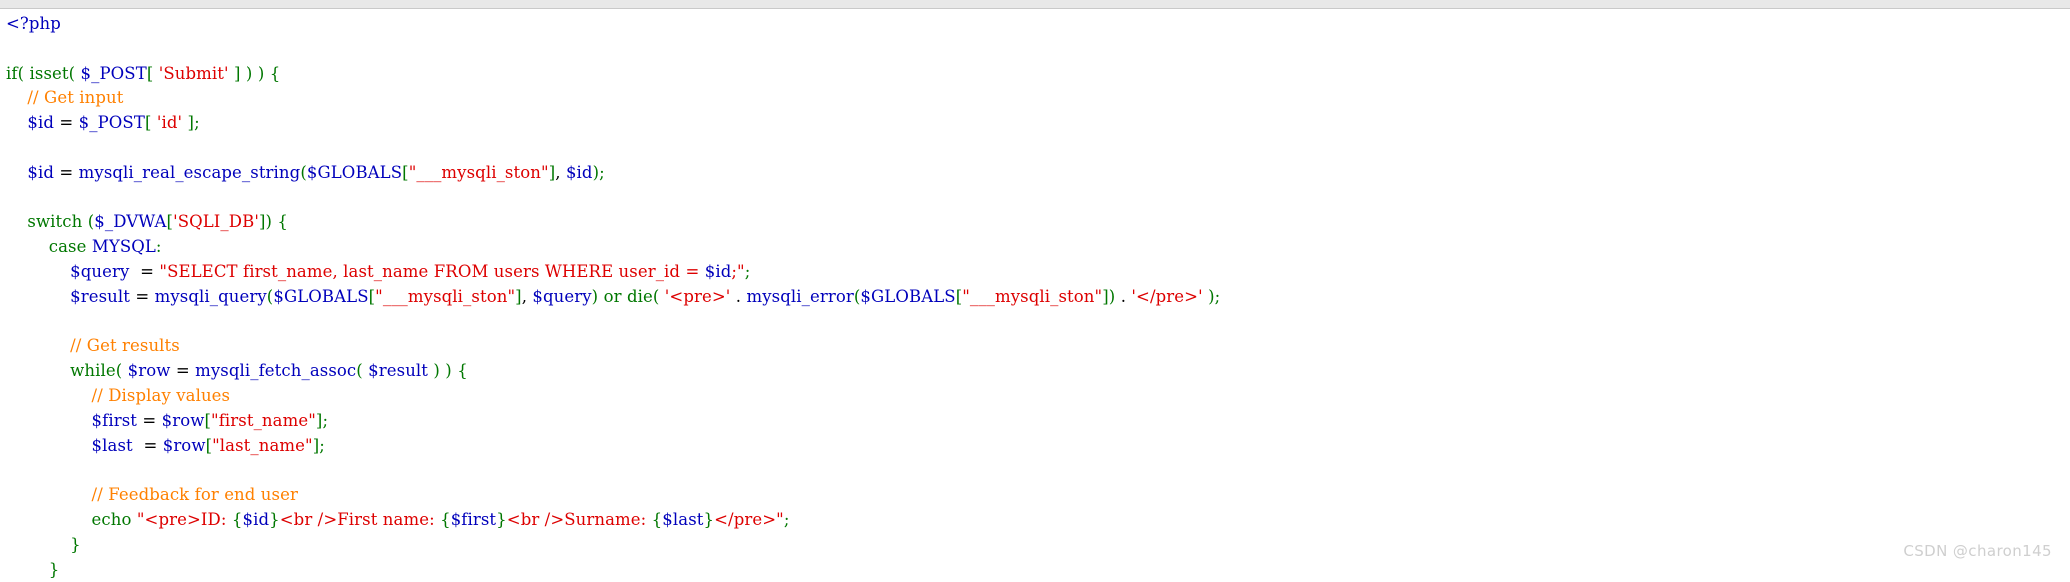 The image size is (2070, 582). Describe the element at coordinates (194, 73) in the screenshot. I see `code-token: 'Submit'` at that location.